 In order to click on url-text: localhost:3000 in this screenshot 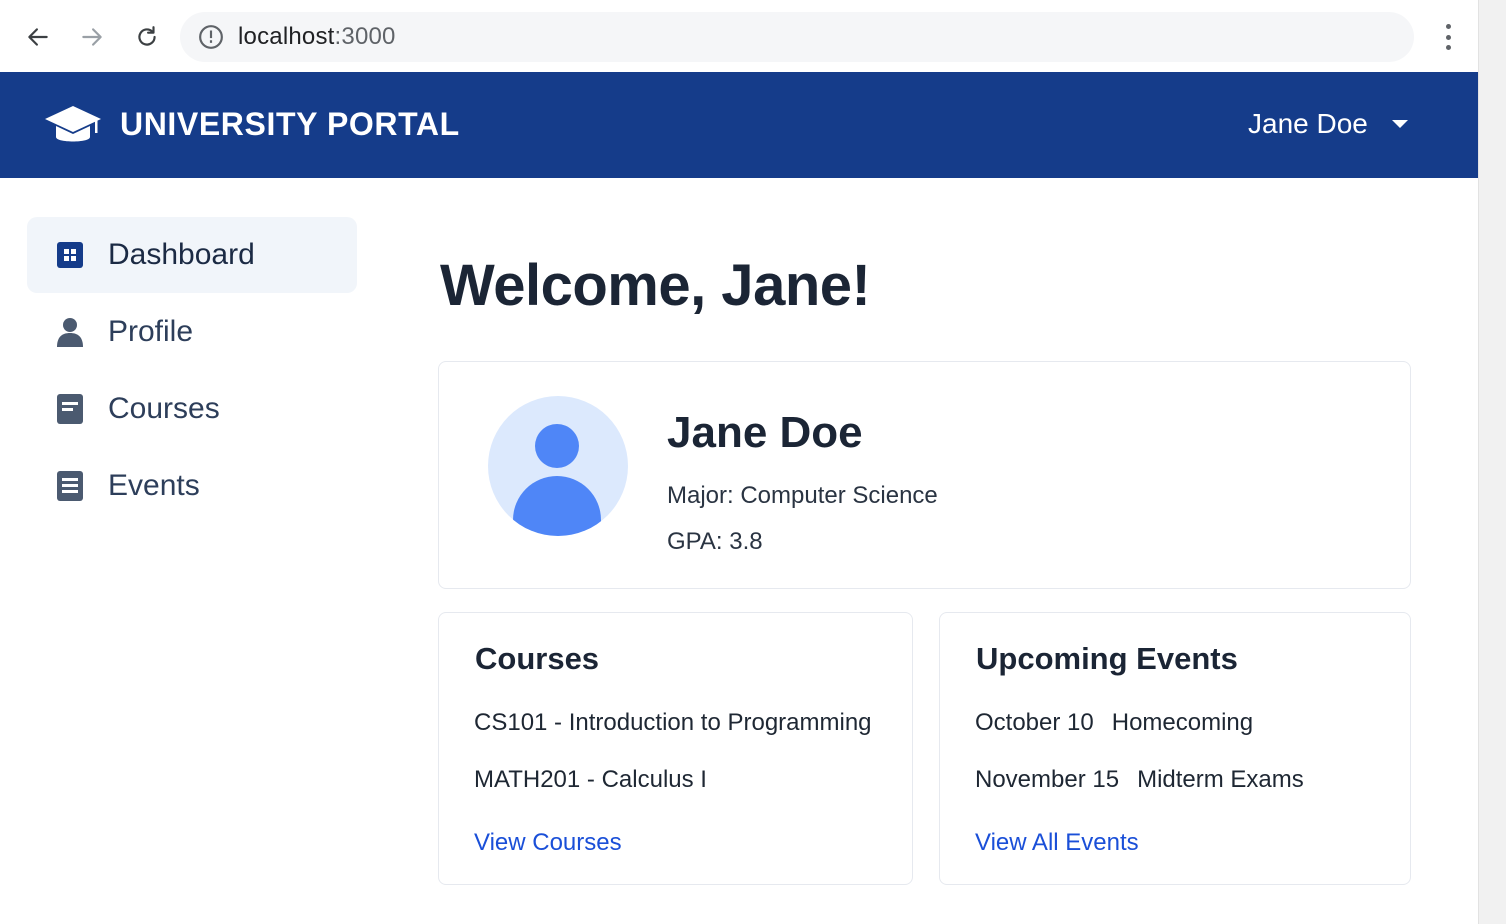, I will do `click(317, 37)`.